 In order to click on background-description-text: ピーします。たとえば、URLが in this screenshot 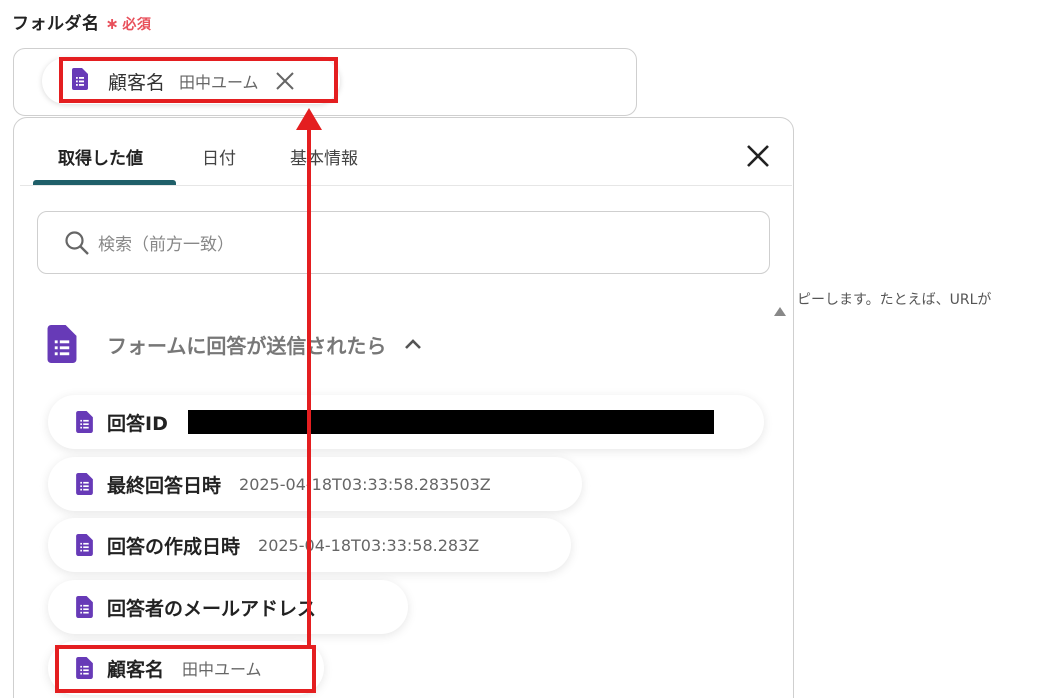, I will do `click(894, 300)`.